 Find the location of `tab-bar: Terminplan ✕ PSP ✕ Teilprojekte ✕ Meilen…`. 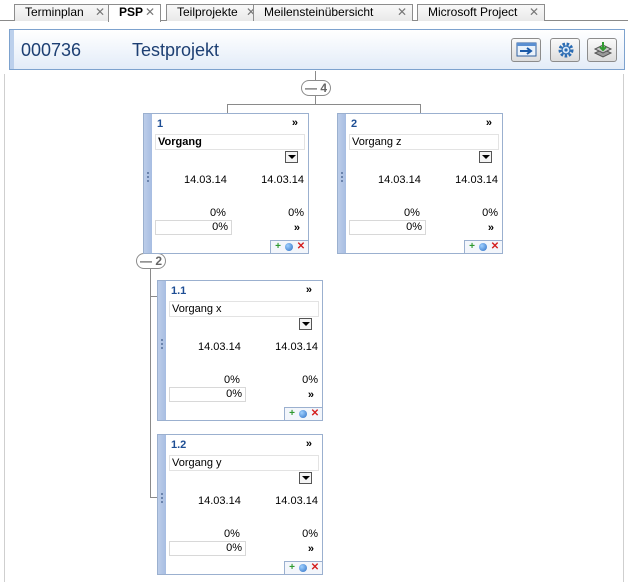

tab-bar: Terminplan ✕ PSP ✕ Teilprojekte ✕ Meilen… is located at coordinates (314, 11).